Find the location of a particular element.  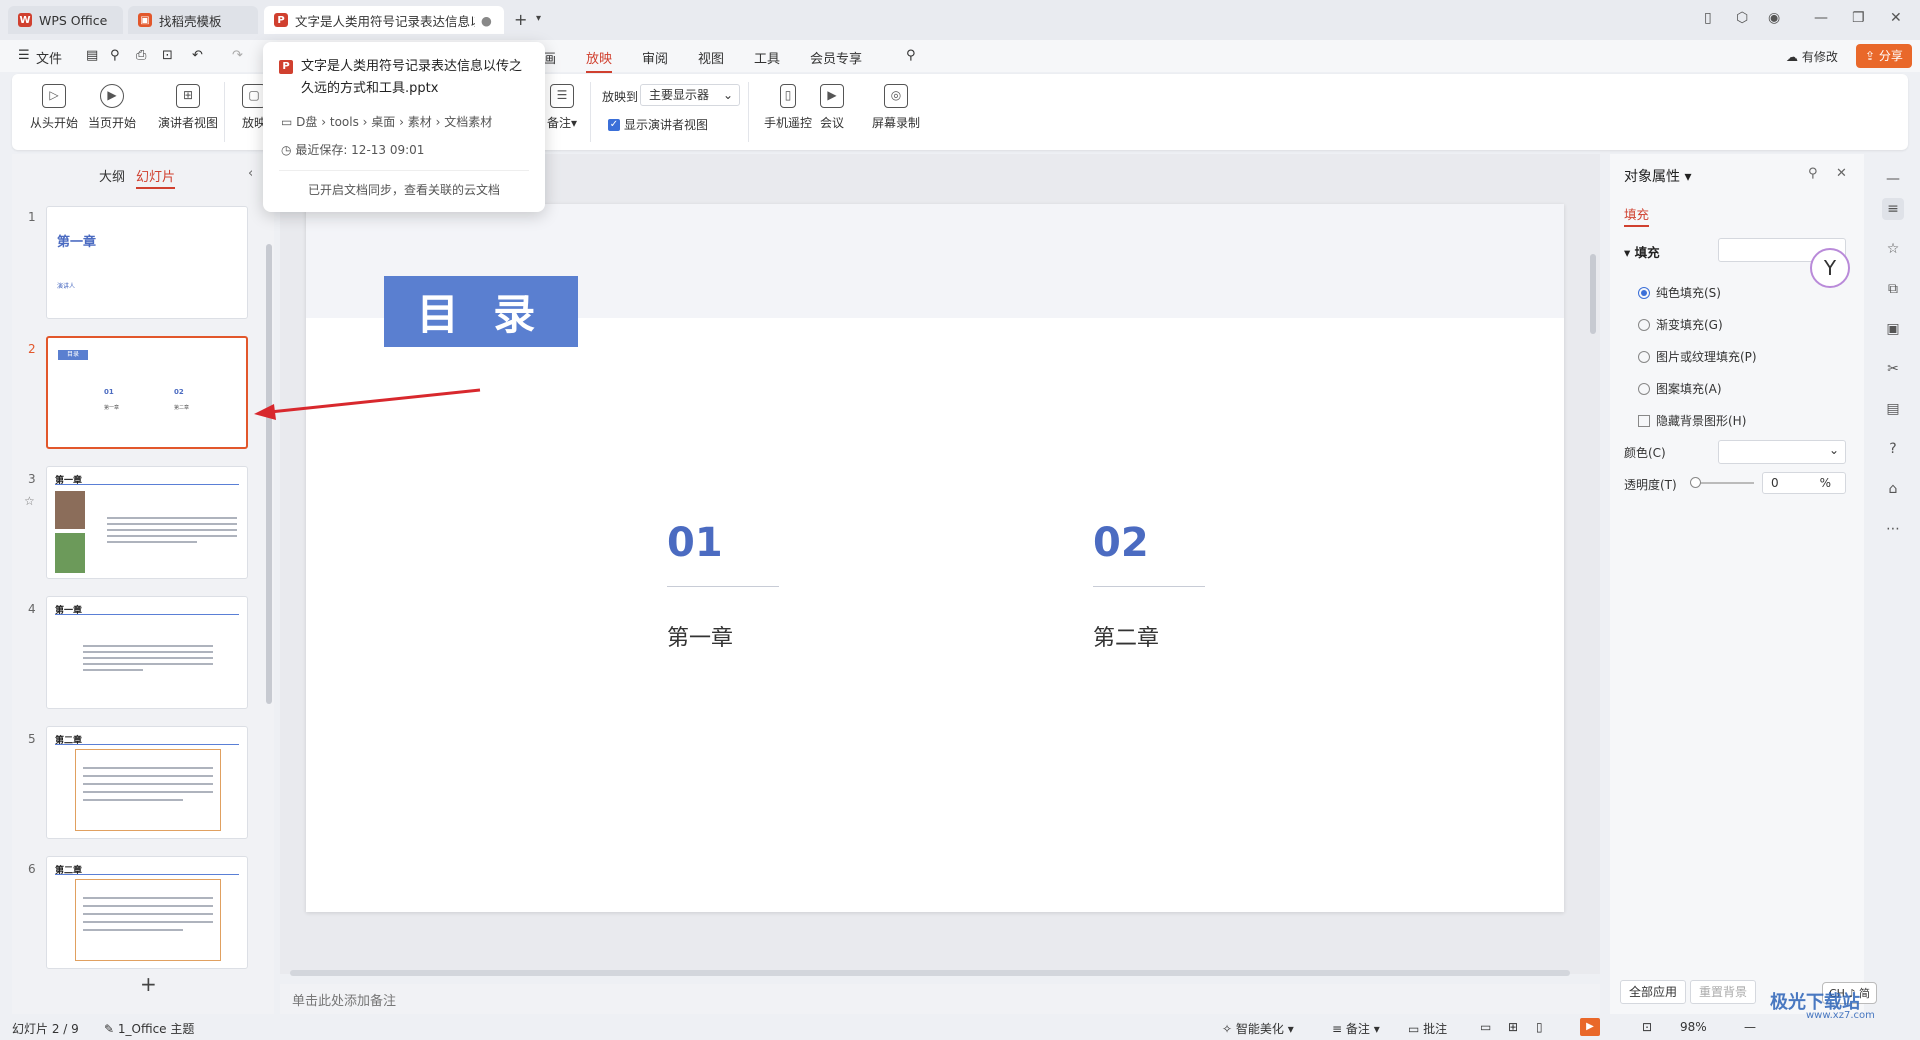

toc-item-label: 第一章 is located at coordinates (700, 636).